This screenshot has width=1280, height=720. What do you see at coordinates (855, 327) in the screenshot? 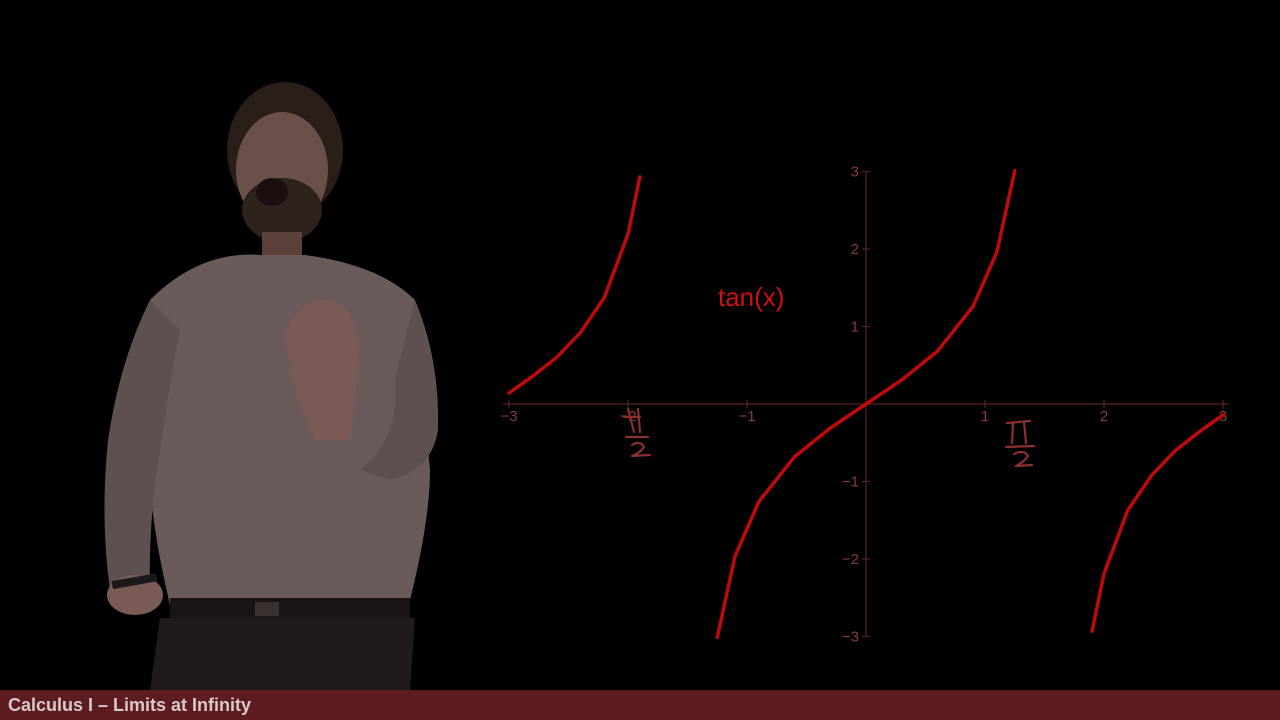
I see `y-tick-label: 1` at bounding box center [855, 327].